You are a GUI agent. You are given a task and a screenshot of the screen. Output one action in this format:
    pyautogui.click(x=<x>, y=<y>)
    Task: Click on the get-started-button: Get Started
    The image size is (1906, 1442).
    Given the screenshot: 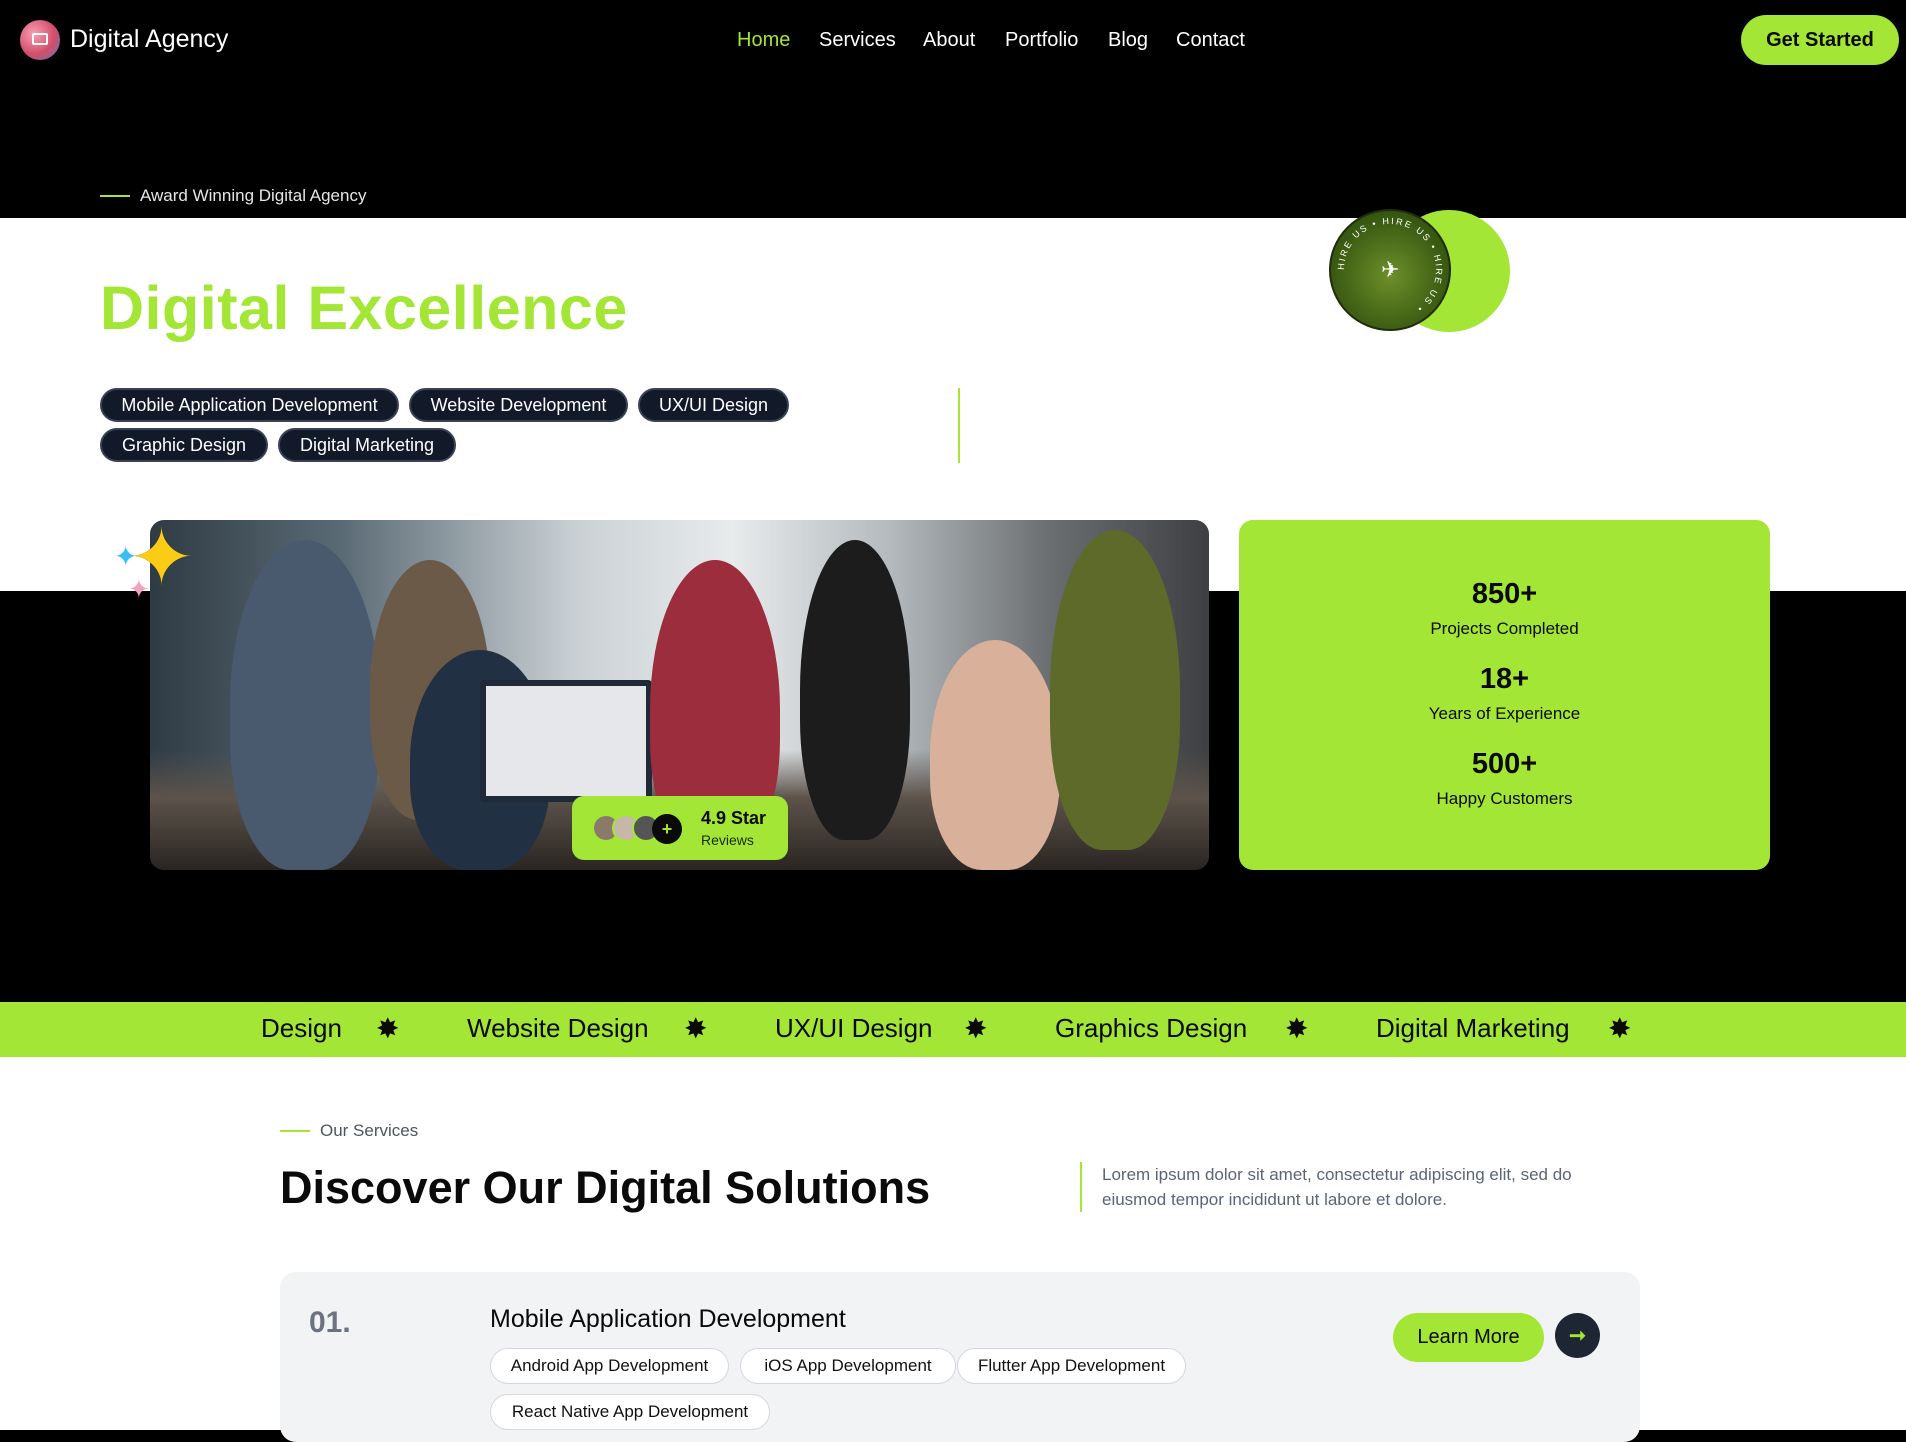 What is the action you would take?
    pyautogui.click(x=1820, y=40)
    